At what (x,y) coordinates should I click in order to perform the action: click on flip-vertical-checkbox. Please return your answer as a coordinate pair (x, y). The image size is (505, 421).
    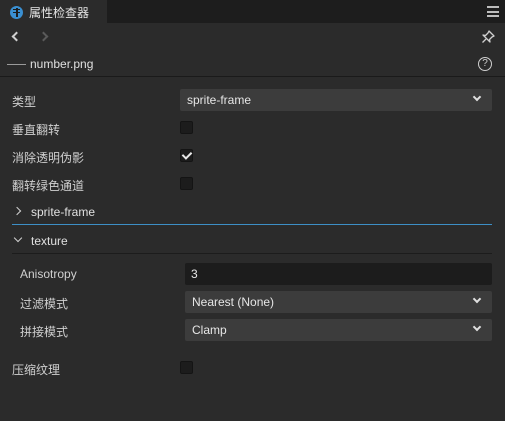
    Looking at the image, I should click on (186, 127).